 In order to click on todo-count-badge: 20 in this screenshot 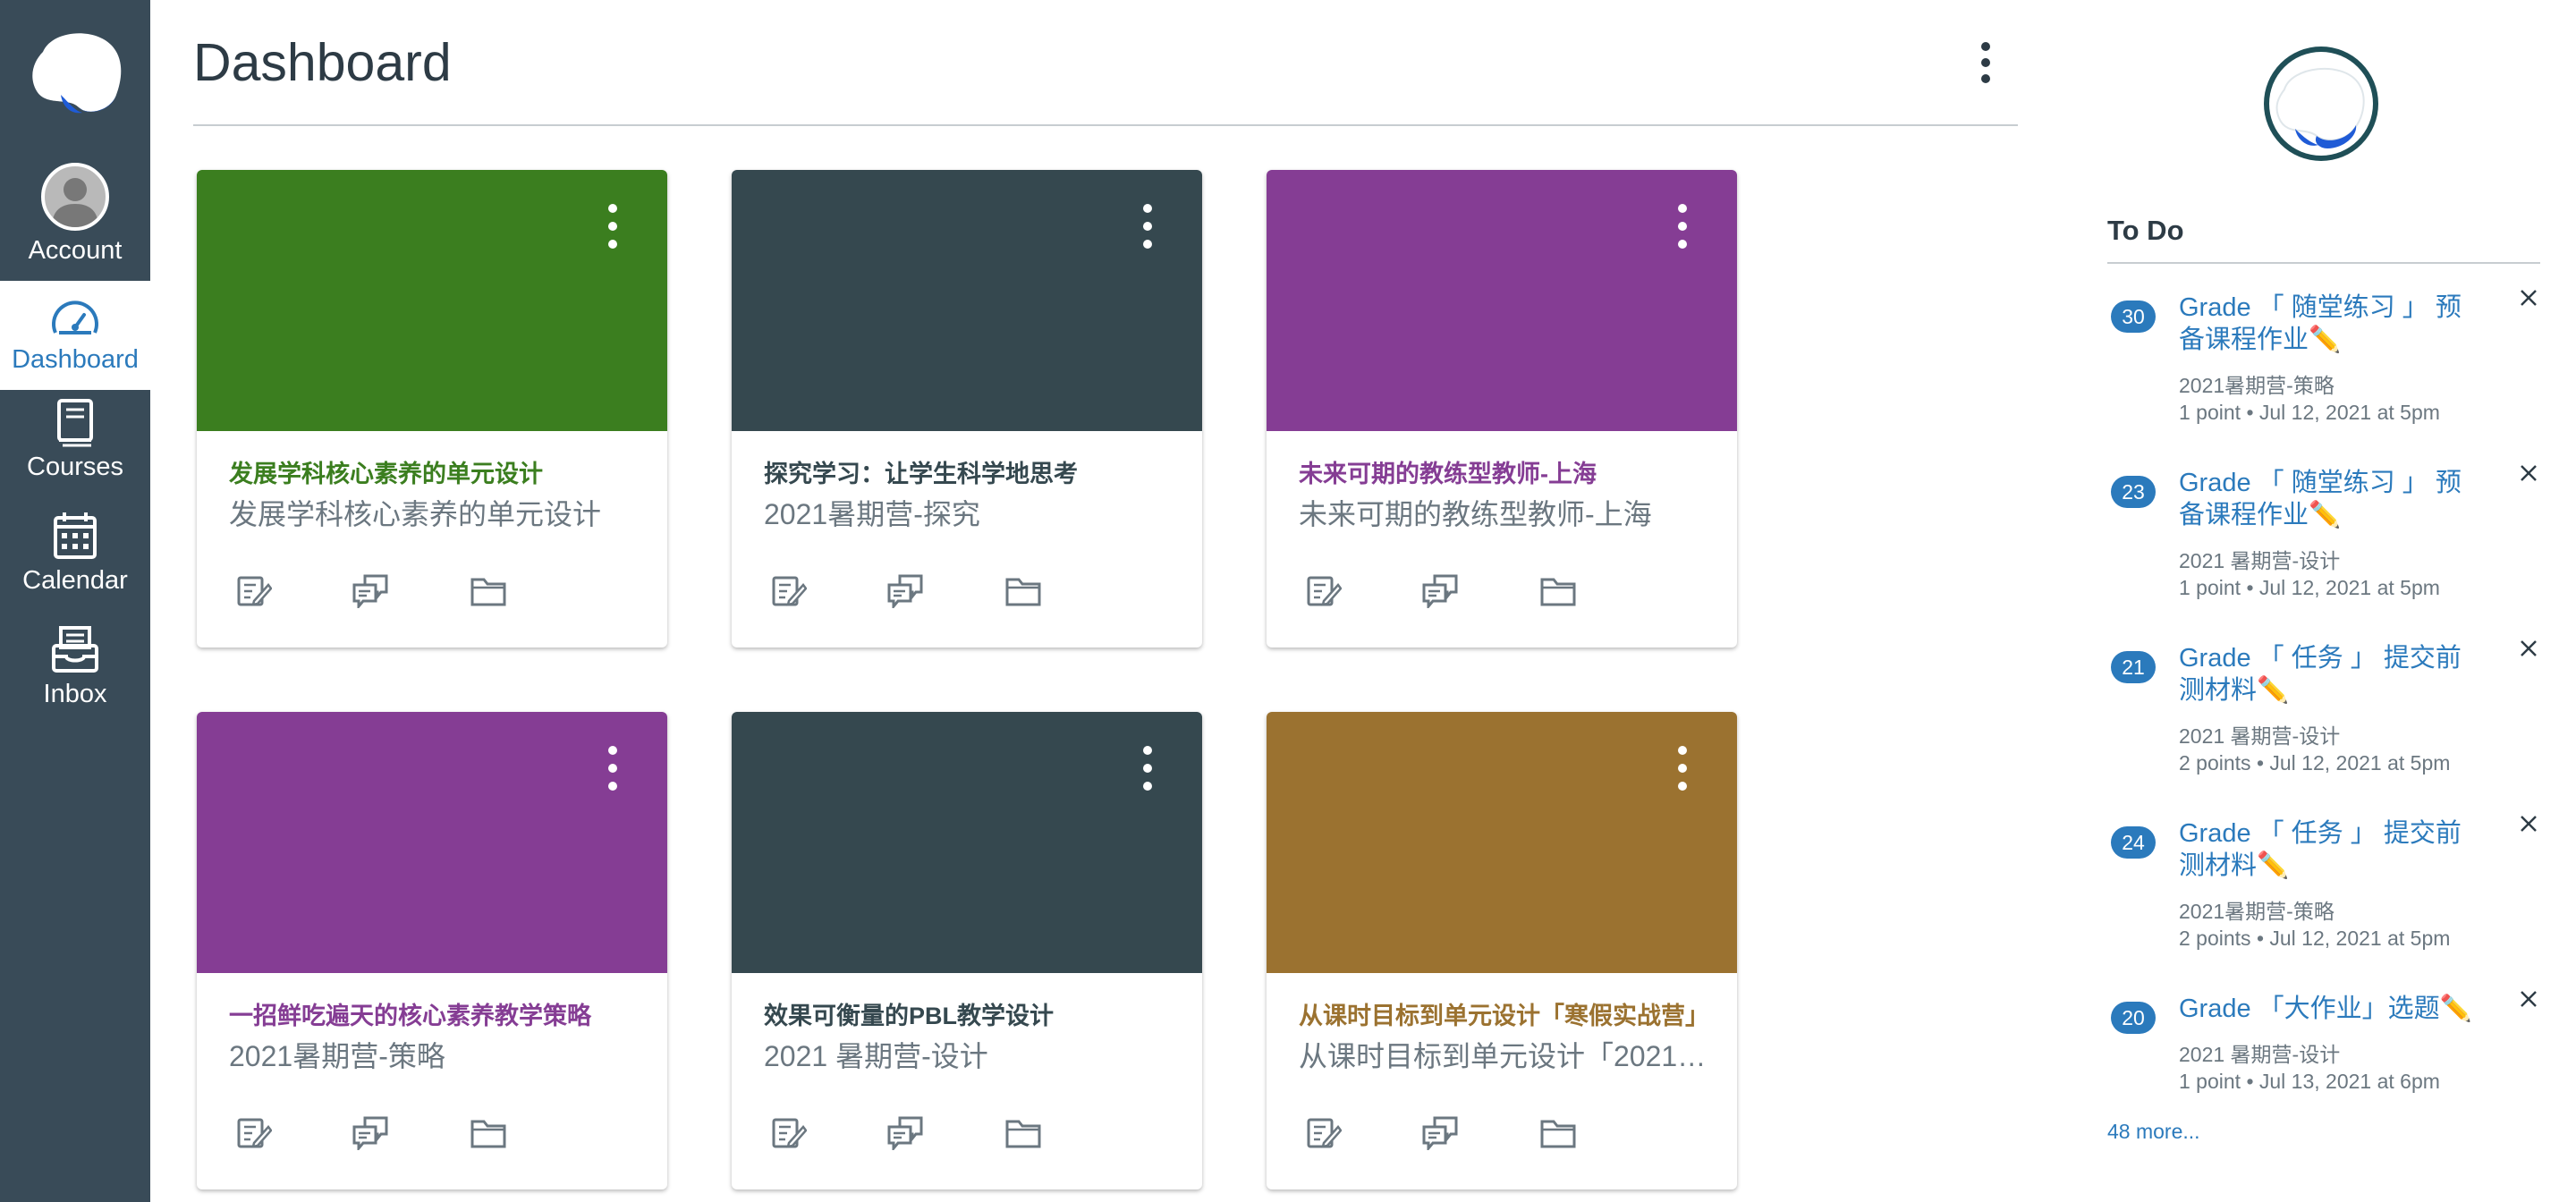, I will do `click(2133, 1018)`.